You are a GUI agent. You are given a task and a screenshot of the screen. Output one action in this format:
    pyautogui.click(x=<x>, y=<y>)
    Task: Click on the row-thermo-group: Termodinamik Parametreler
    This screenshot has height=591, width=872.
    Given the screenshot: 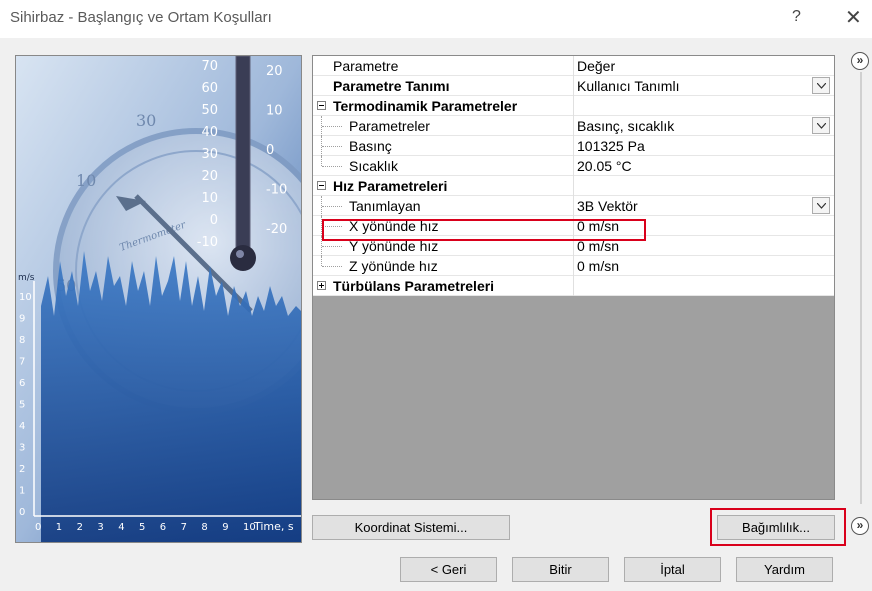 What is the action you would take?
    pyautogui.click(x=573, y=106)
    